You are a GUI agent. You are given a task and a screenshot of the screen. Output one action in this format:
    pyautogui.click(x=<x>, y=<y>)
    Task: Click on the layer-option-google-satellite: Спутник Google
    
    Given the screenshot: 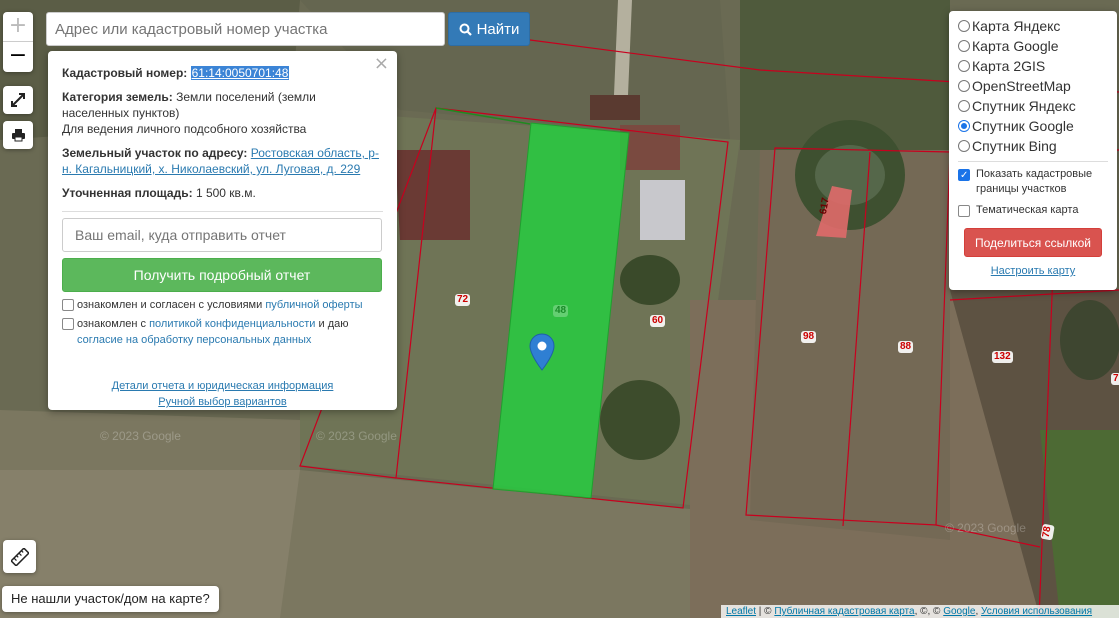 What is the action you would take?
    pyautogui.click(x=1033, y=126)
    